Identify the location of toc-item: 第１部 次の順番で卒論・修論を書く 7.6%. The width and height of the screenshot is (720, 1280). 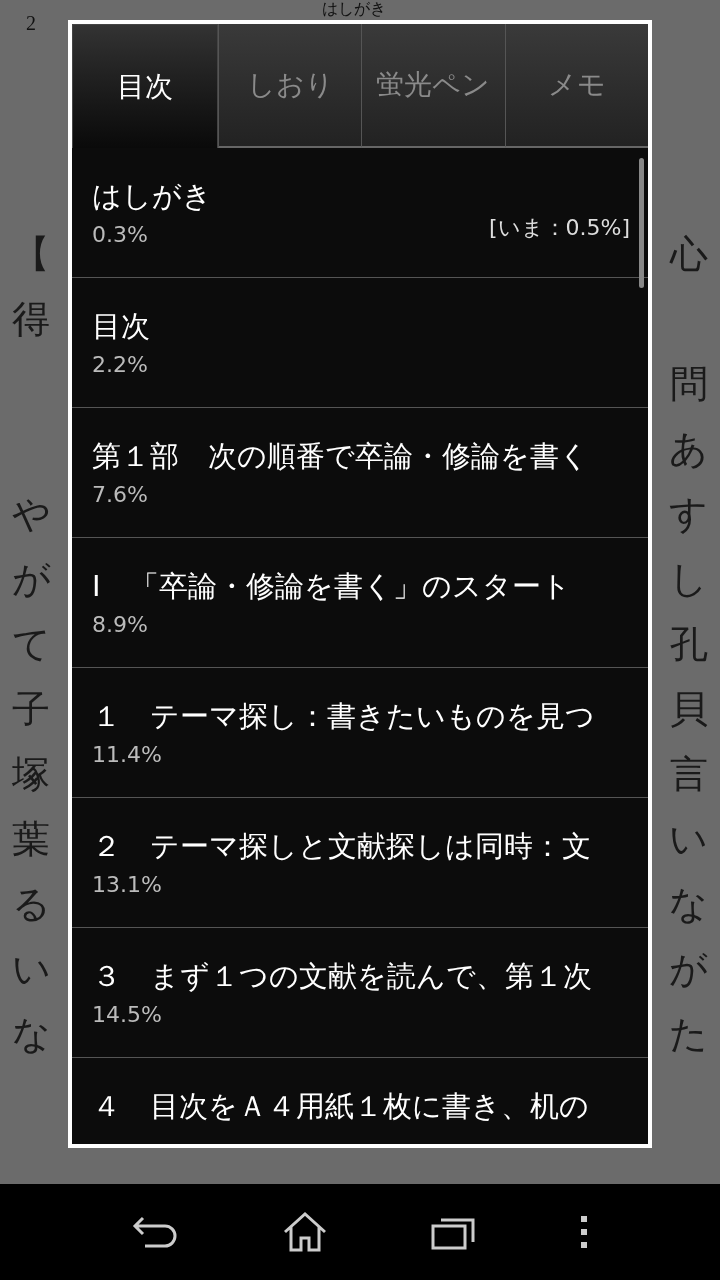
(360, 473).